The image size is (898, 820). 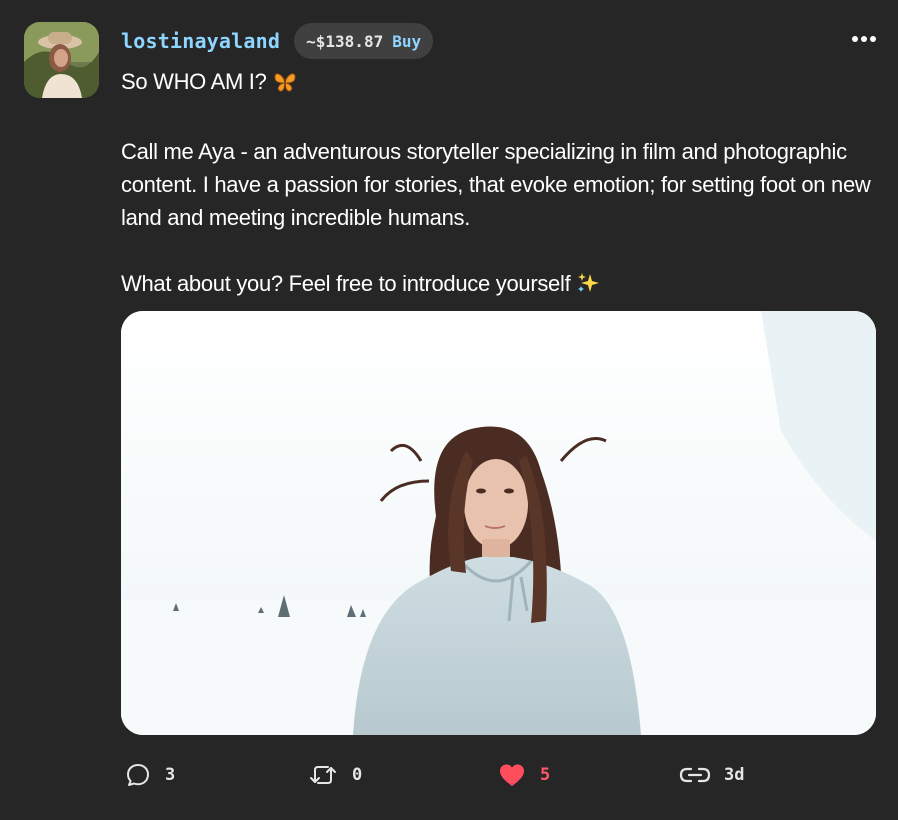 I want to click on buy-button: Buy, so click(x=406, y=41).